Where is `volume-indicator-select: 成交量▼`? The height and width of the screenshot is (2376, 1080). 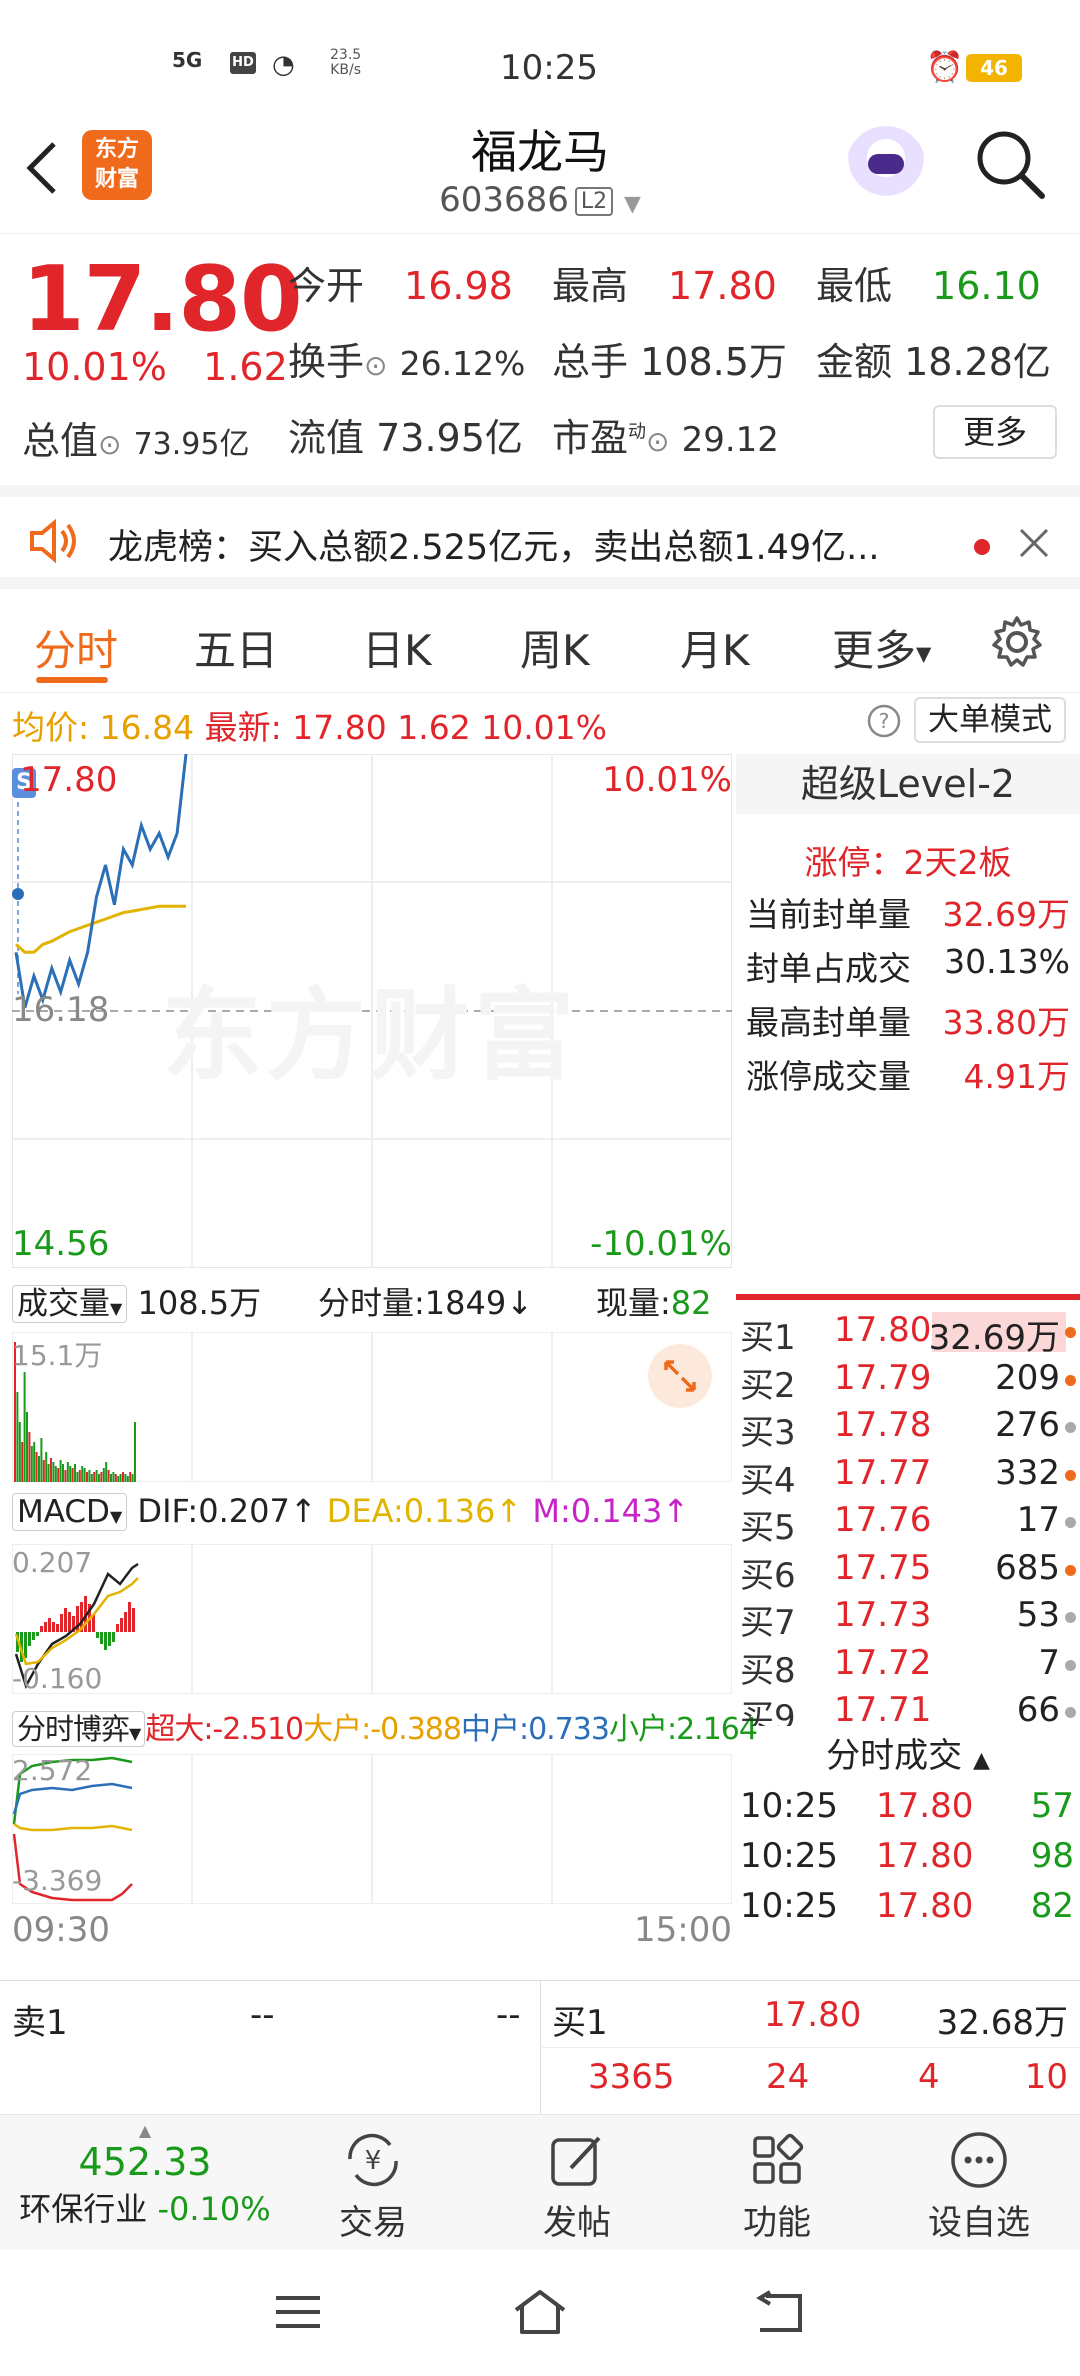 volume-indicator-select: 成交量▼ is located at coordinates (70, 1304).